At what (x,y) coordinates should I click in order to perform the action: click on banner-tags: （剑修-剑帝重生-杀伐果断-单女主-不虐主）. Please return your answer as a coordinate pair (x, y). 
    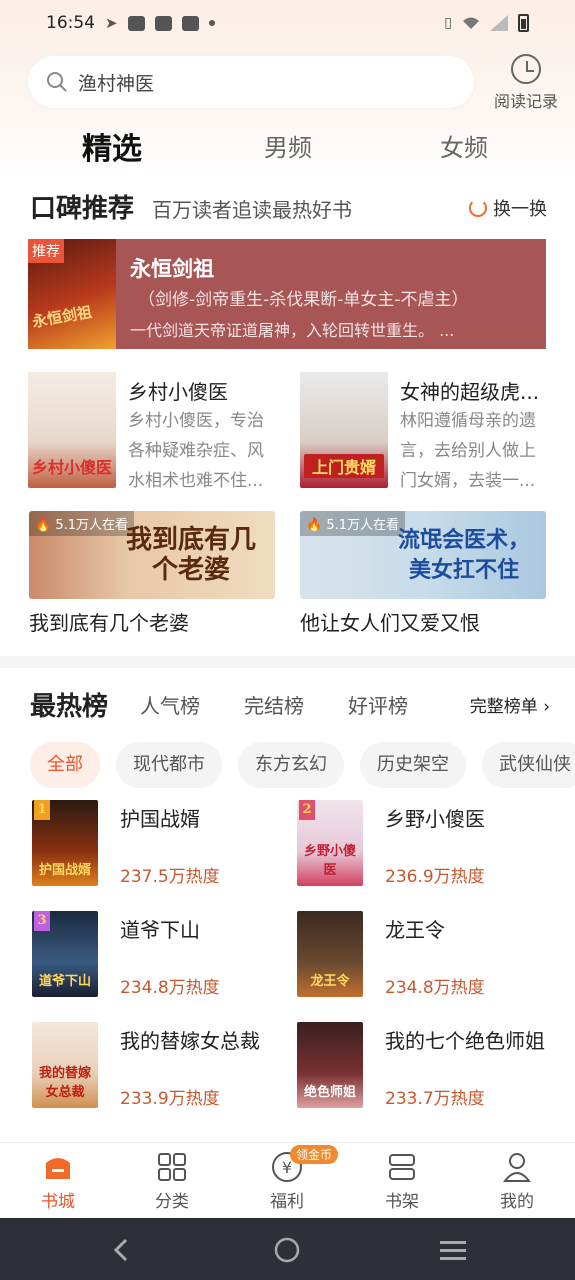
    Looking at the image, I should click on (303, 300).